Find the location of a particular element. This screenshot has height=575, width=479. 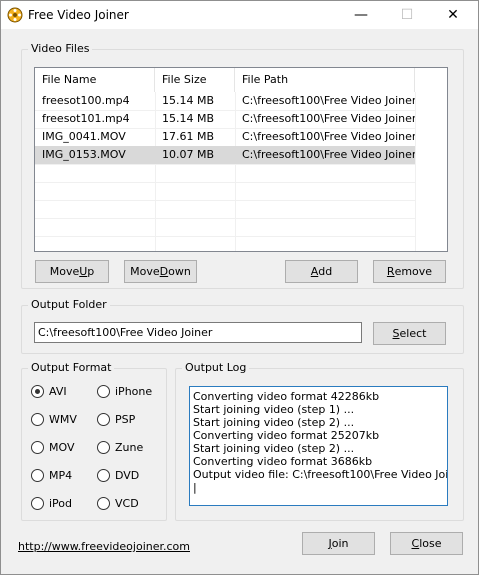

join-label-suffix: oin is located at coordinates (340, 543).